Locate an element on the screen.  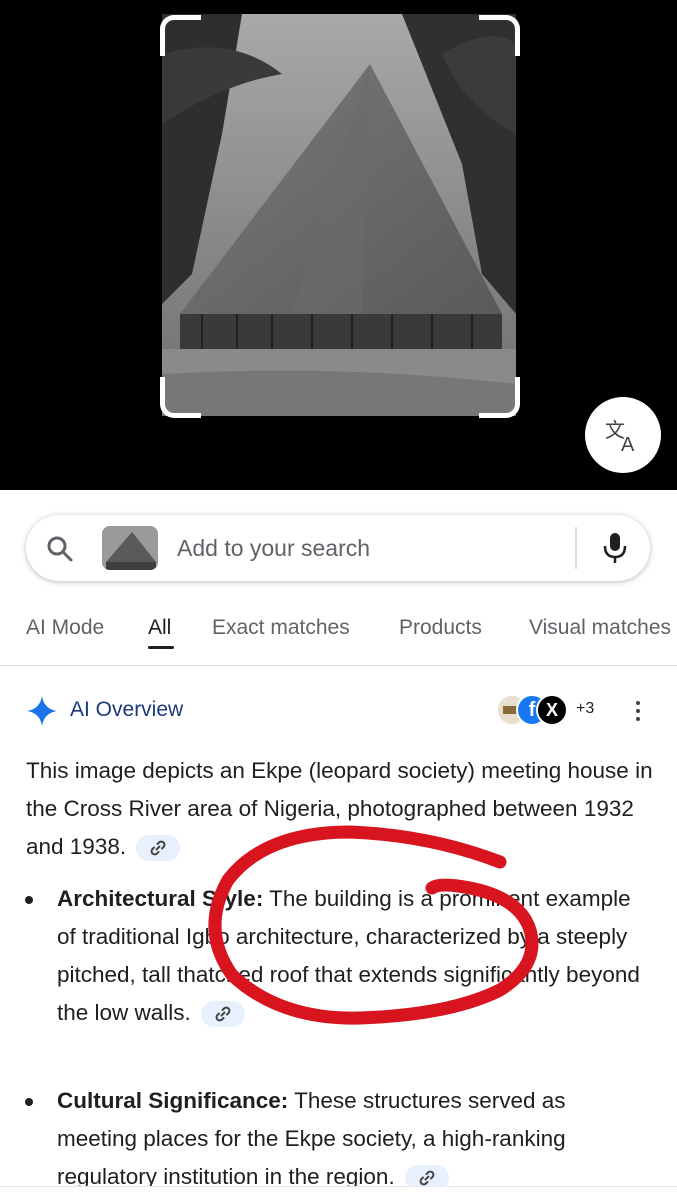
crop-corner-bottom-right is located at coordinates (499, 397).